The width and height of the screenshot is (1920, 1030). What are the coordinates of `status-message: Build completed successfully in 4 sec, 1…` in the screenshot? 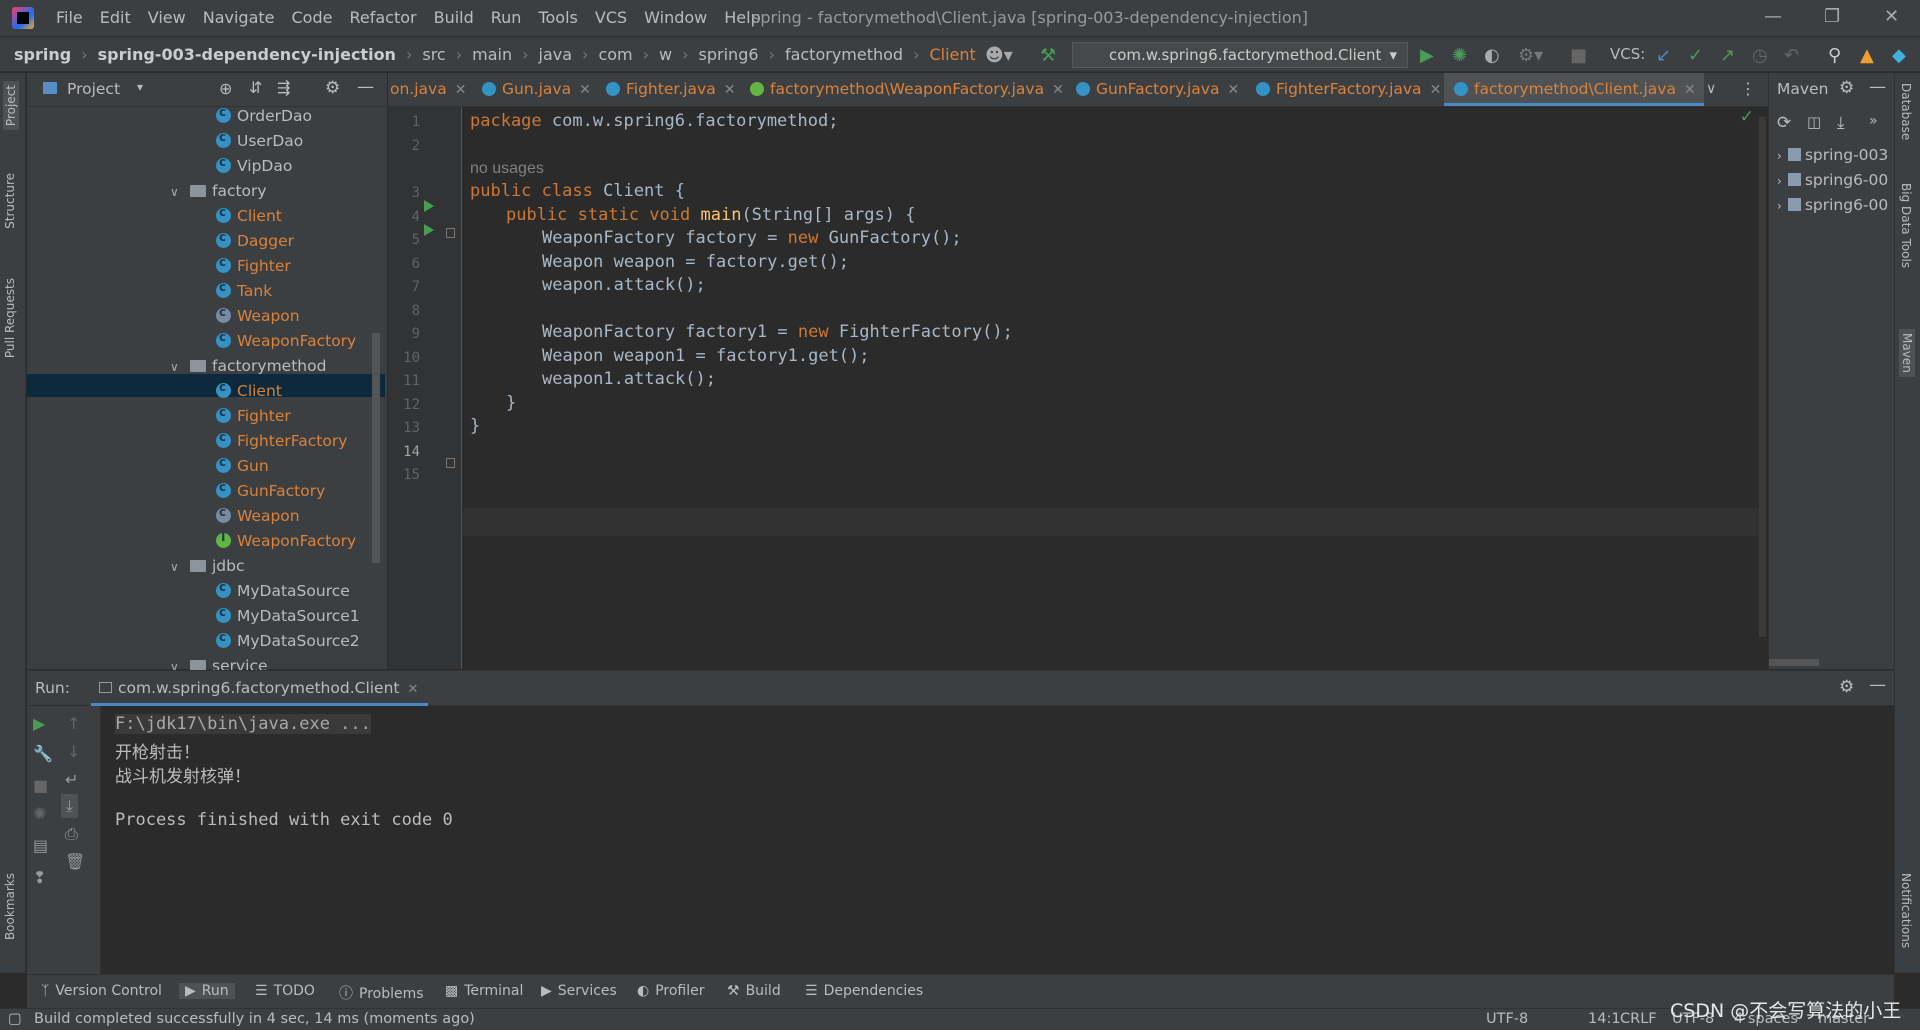 It's located at (254, 1019).